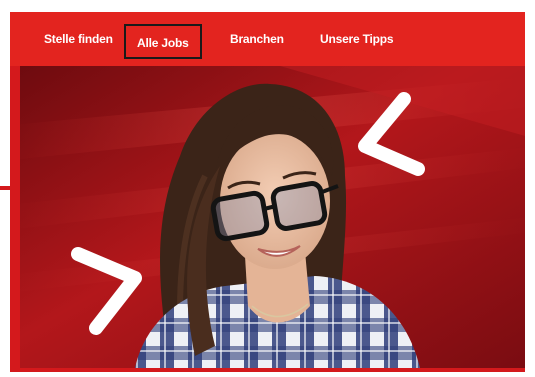  What do you see at coordinates (78, 39) in the screenshot?
I see `nav-item-stelle-finden: Stelle finden` at bounding box center [78, 39].